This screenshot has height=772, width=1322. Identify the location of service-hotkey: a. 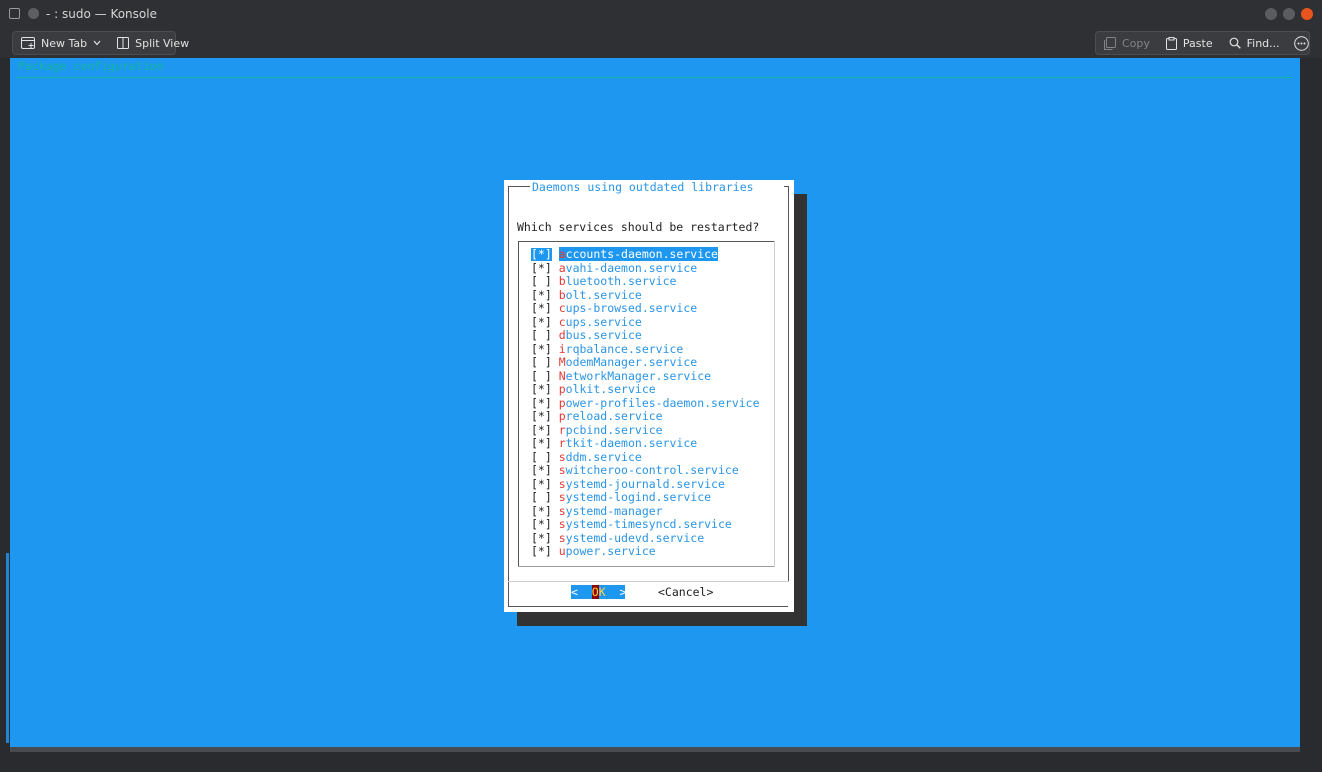
(562, 254).